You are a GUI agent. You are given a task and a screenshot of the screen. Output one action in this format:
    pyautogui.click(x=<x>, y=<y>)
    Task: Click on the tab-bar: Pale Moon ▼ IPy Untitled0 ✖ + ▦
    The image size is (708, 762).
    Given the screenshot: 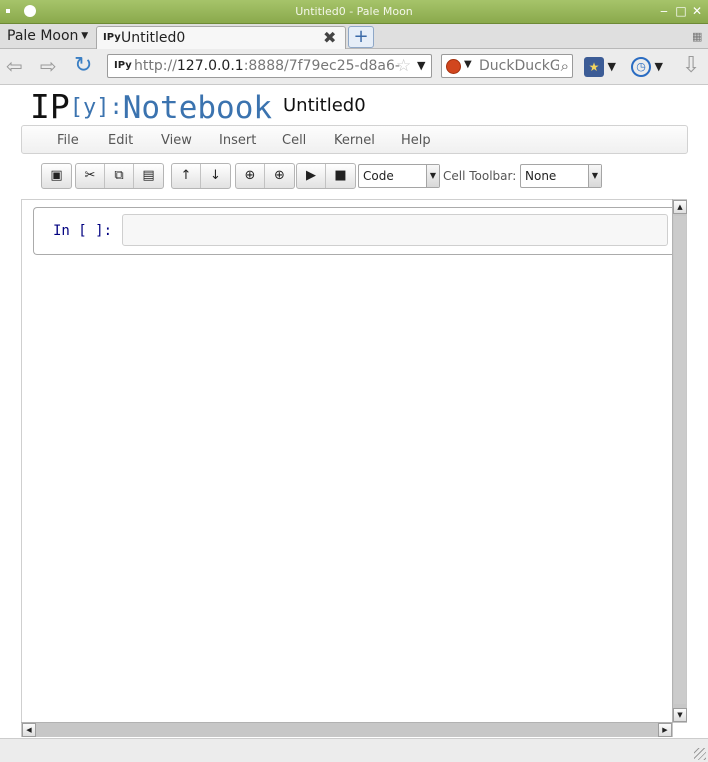 What is the action you would take?
    pyautogui.click(x=354, y=36)
    